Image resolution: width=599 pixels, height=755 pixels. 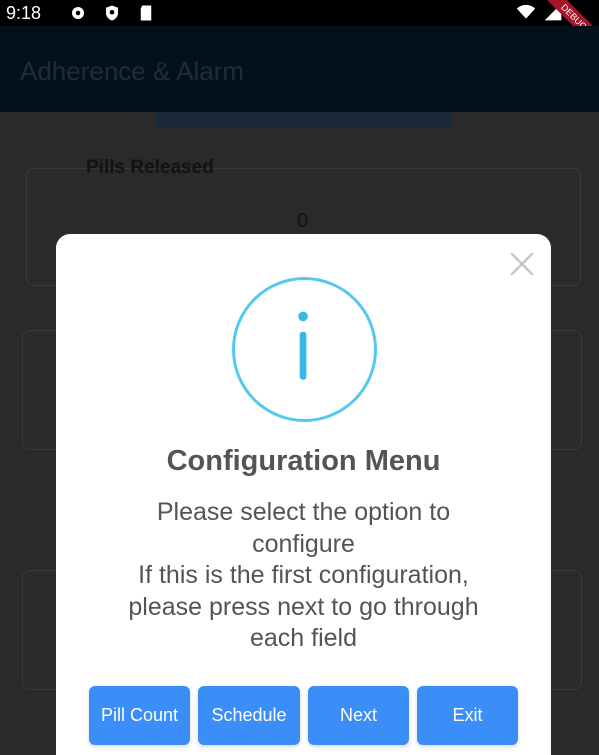 I want to click on pill-count-button: Pill Count, so click(x=139, y=715).